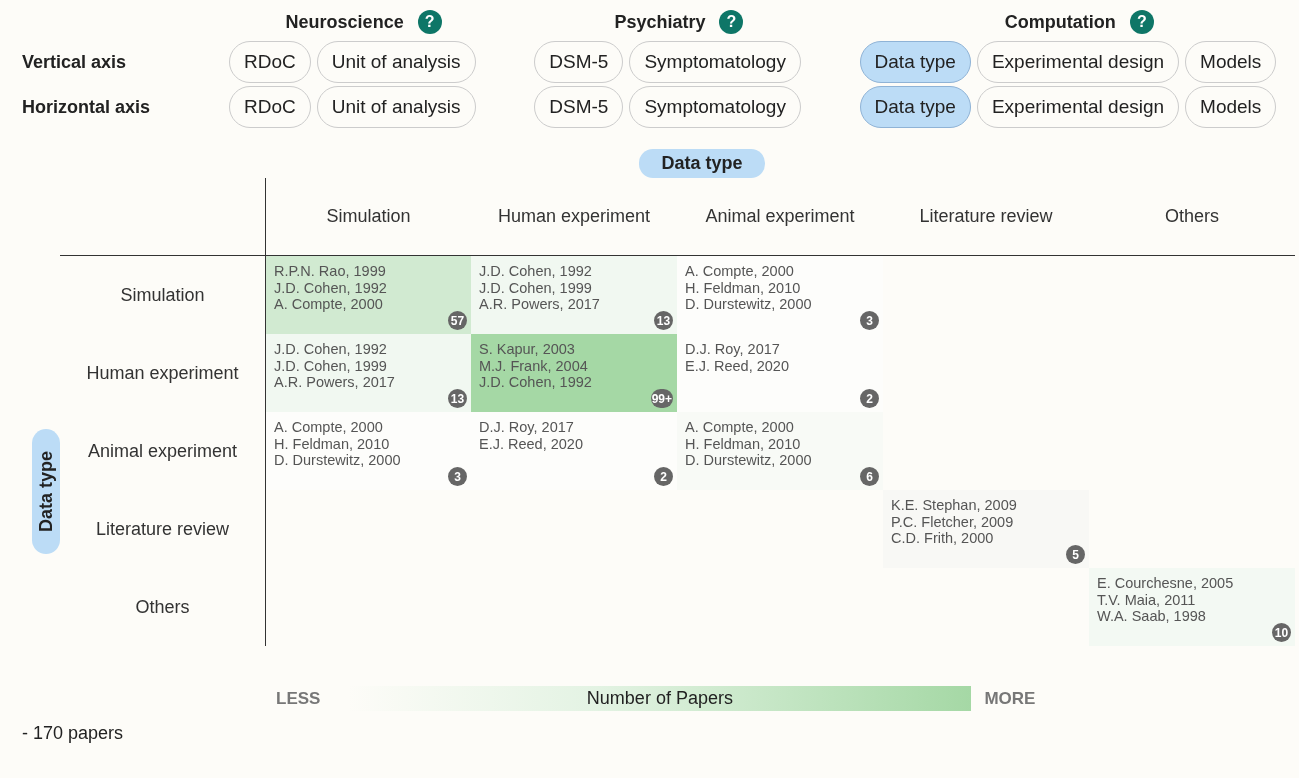 The width and height of the screenshot is (1299, 778). Describe the element at coordinates (660, 22) in the screenshot. I see `group-title: Psychiatry` at that location.